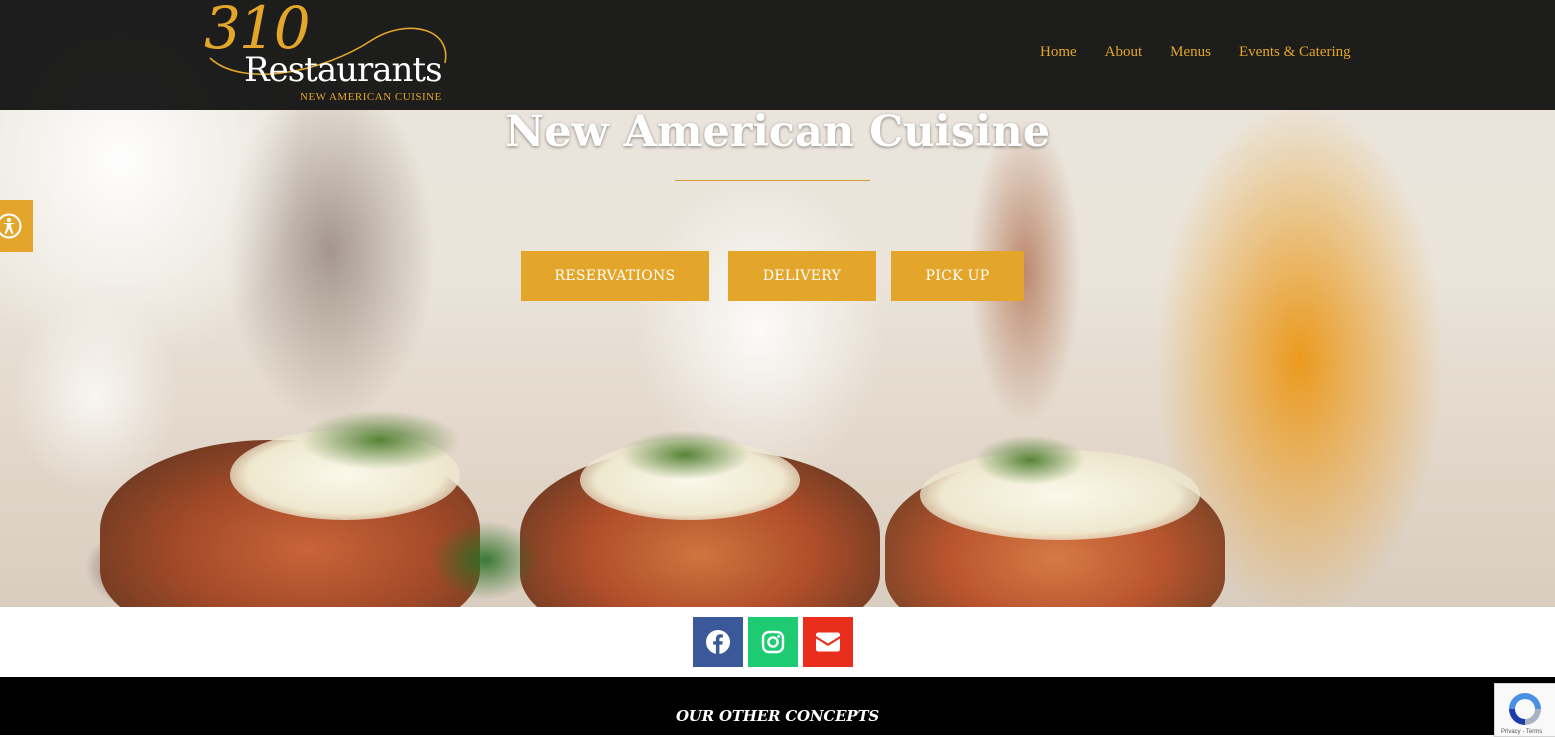 The image size is (1555, 737). I want to click on hero-title: New American Cuisine, so click(777, 132).